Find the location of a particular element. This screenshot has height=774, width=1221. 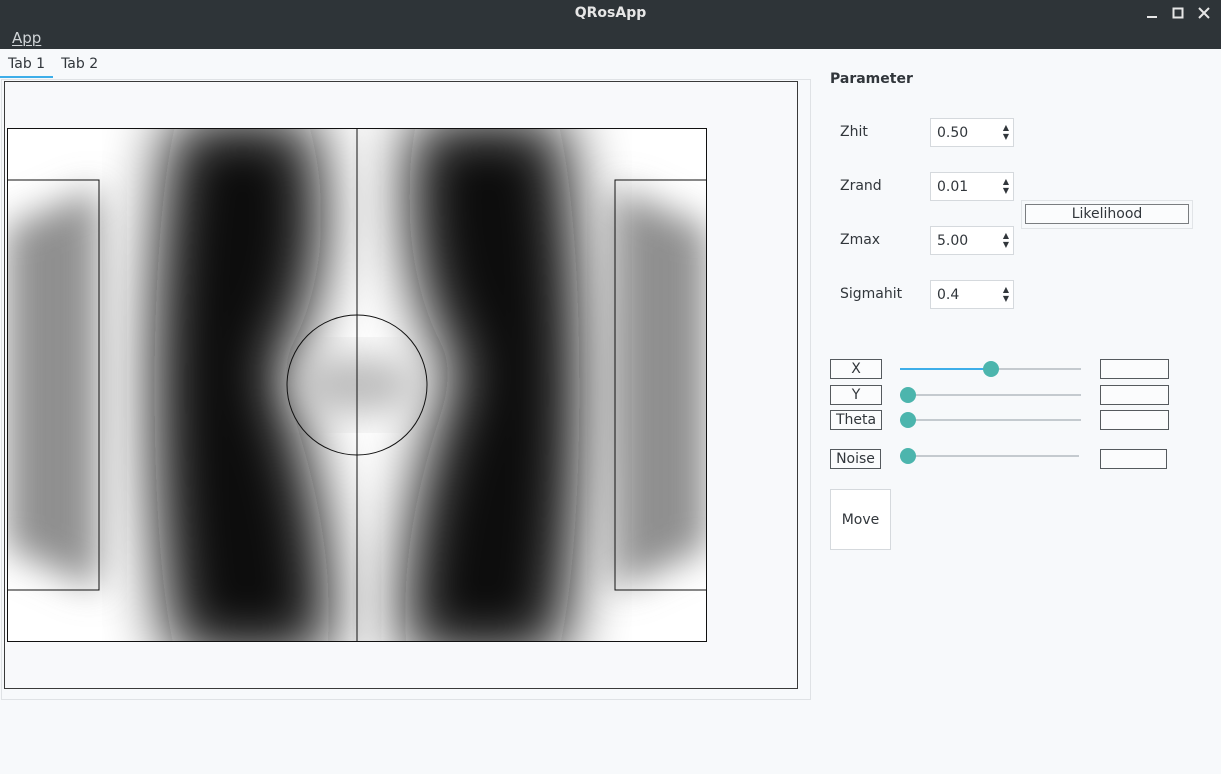

zrand-spinbox: ▲ ▼ is located at coordinates (972, 186).